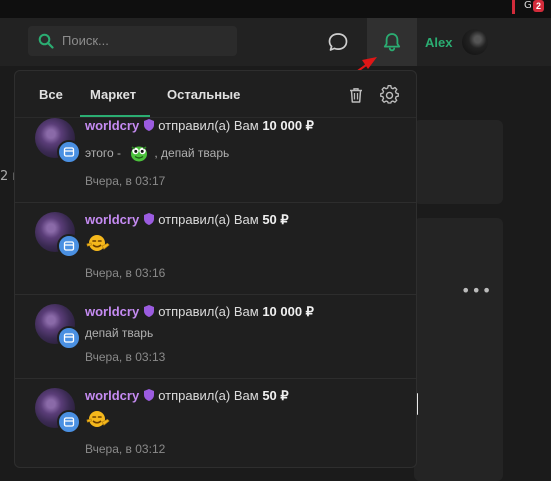 The width and height of the screenshot is (551, 481). What do you see at coordinates (125, 181) in the screenshot?
I see `notification-time: Вчера, в 03:17` at bounding box center [125, 181].